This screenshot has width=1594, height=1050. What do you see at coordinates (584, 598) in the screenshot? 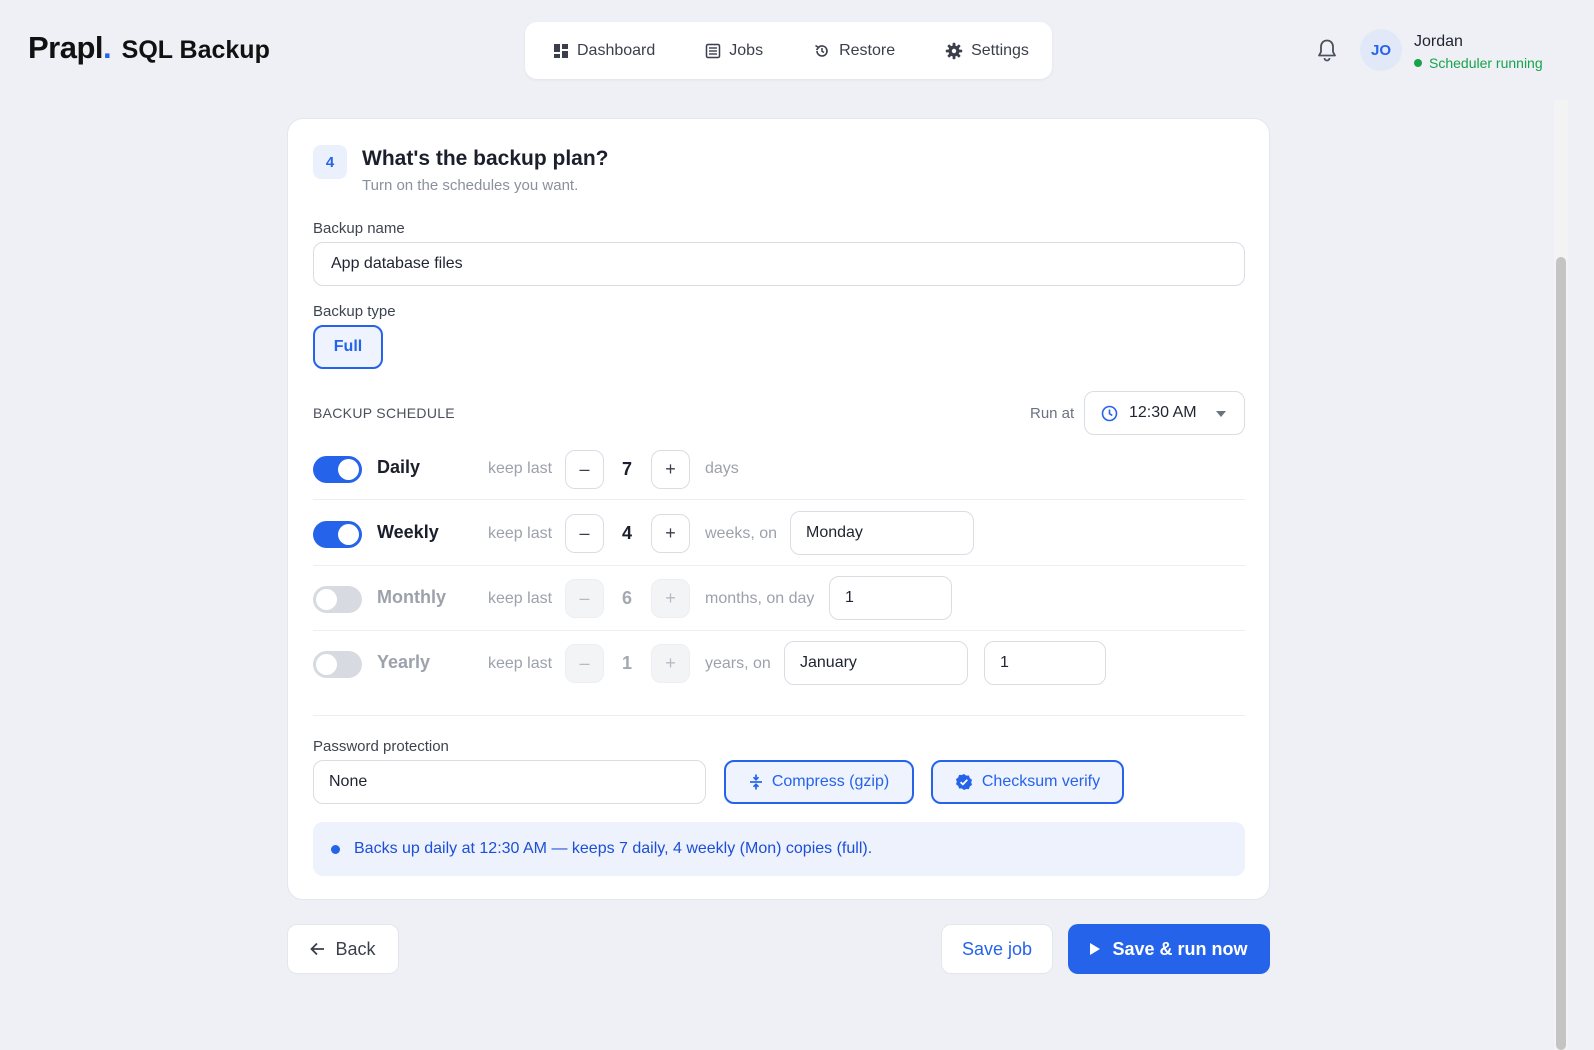
I see `monthly-decrement-button: –` at bounding box center [584, 598].